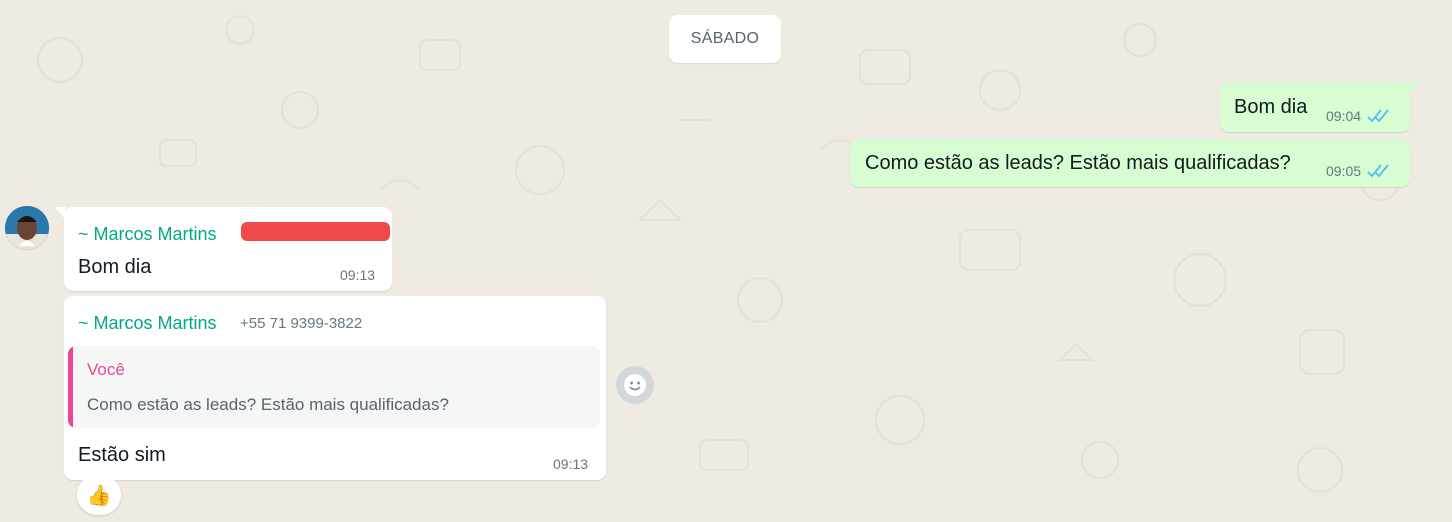  I want to click on smiley-icon, so click(635, 385).